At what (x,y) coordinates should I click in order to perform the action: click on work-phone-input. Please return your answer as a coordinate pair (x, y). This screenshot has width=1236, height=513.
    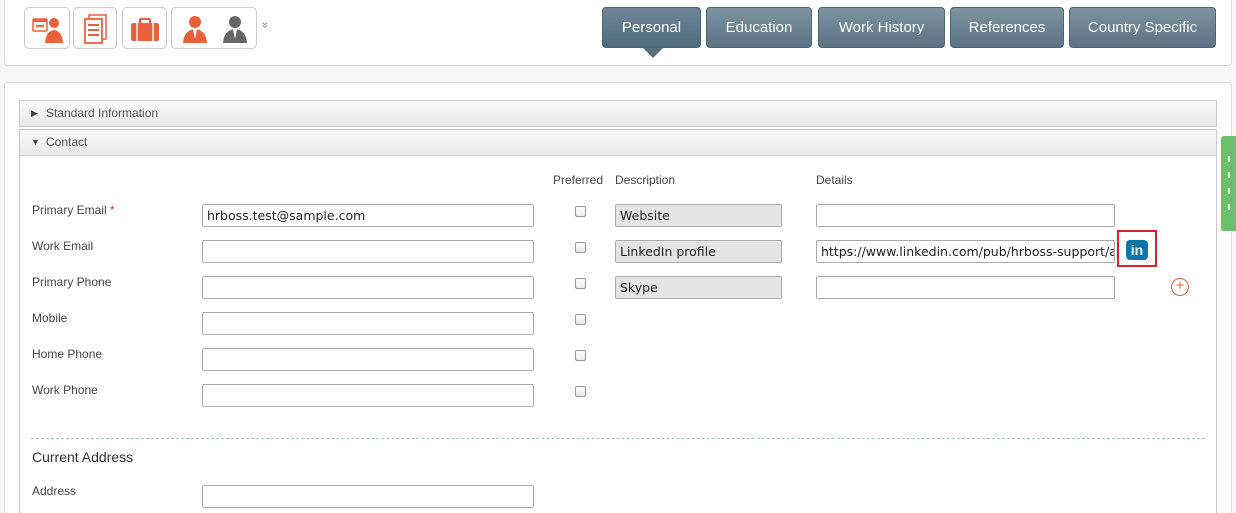
    Looking at the image, I should click on (368, 395).